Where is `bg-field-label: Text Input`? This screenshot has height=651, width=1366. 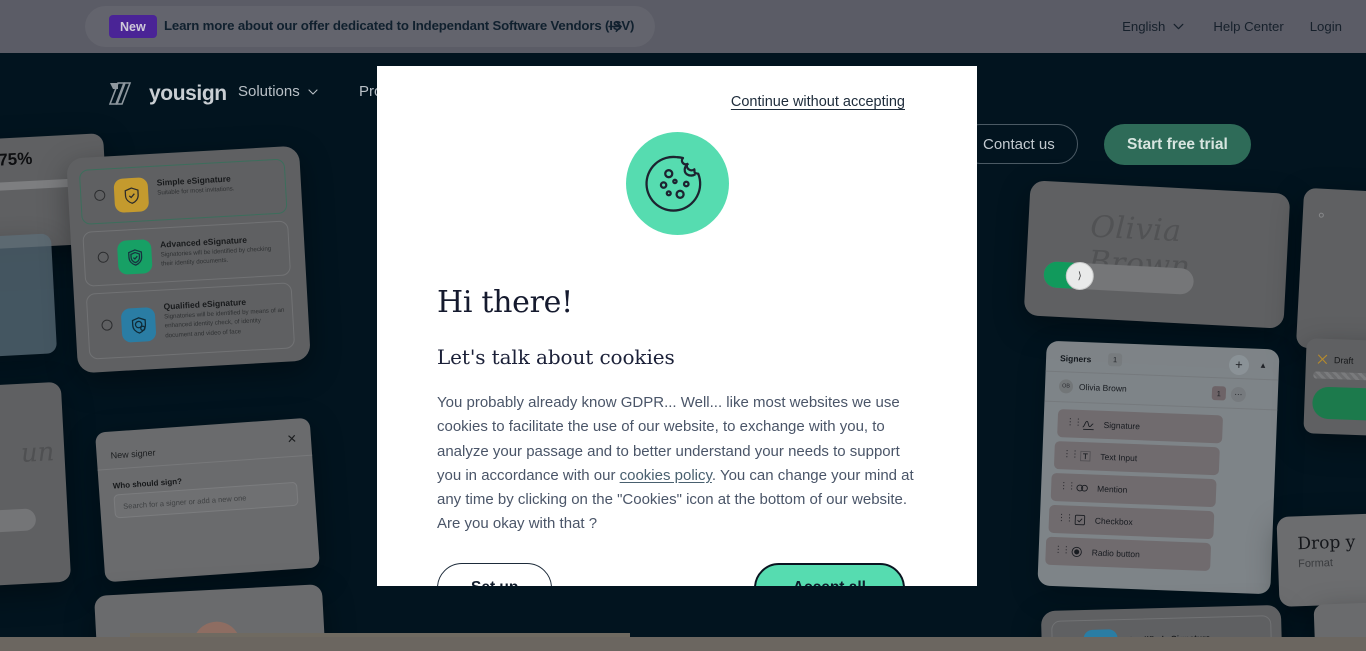 bg-field-label: Text Input is located at coordinates (1119, 457).